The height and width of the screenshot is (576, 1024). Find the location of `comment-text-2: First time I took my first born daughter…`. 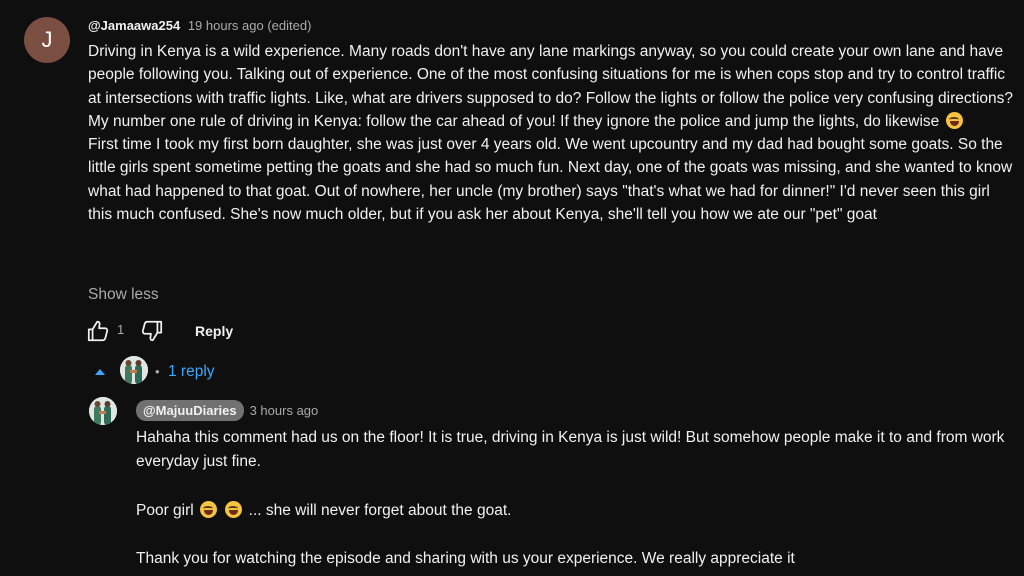

comment-text-2: First time I took my first born daughter… is located at coordinates (550, 180).